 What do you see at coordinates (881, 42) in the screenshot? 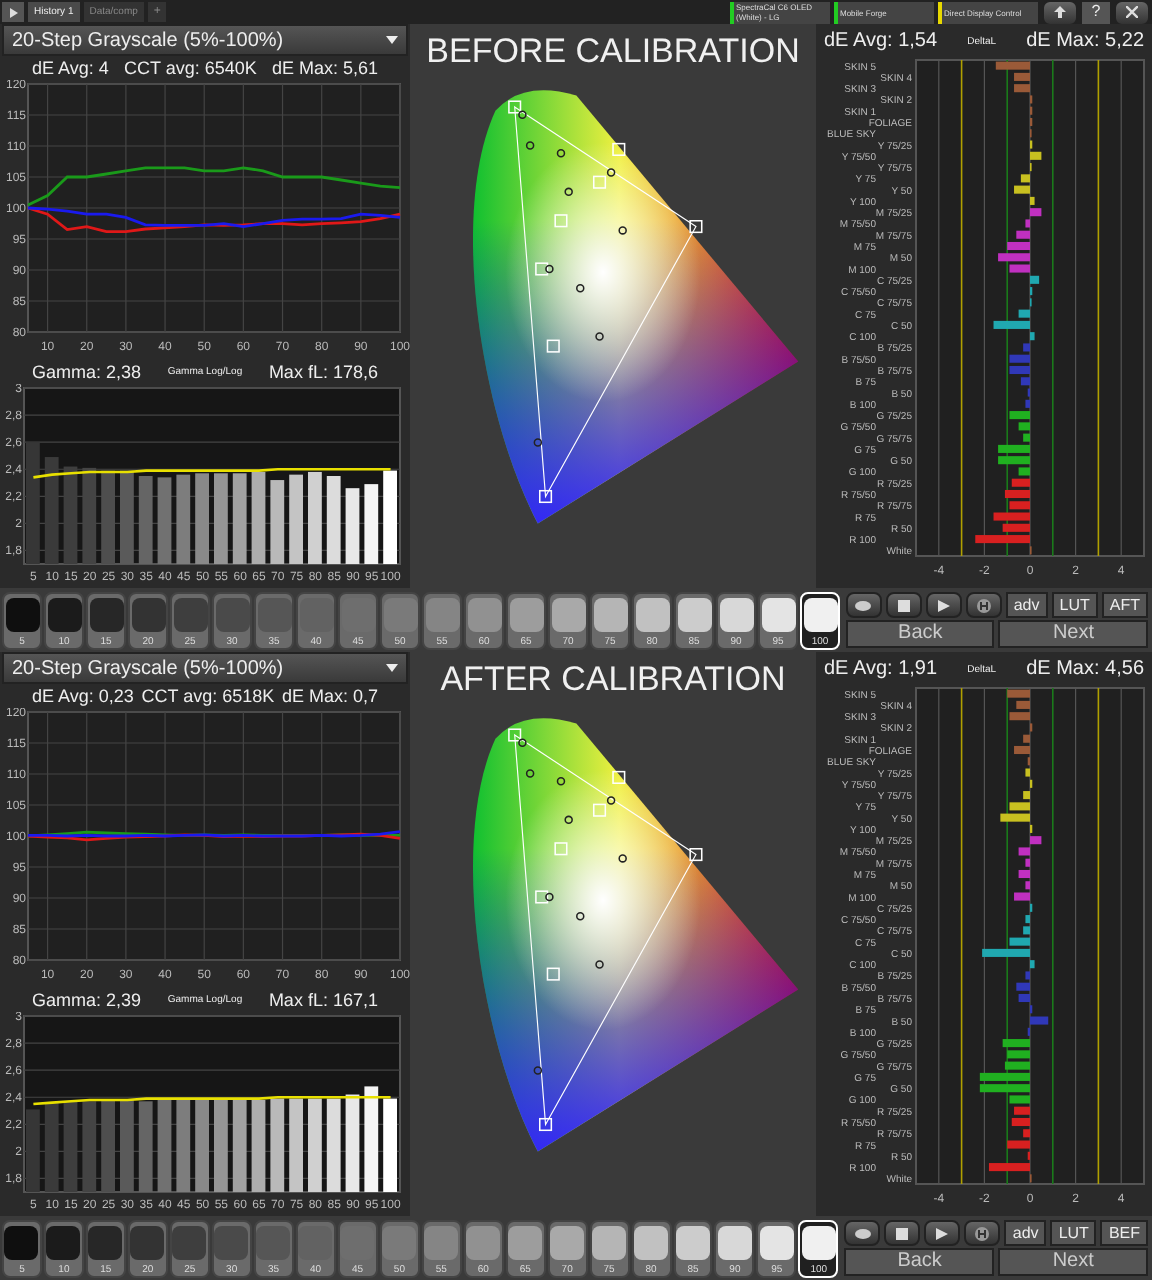
I see `de-avg-text: dE Avg: 1,54` at bounding box center [881, 42].